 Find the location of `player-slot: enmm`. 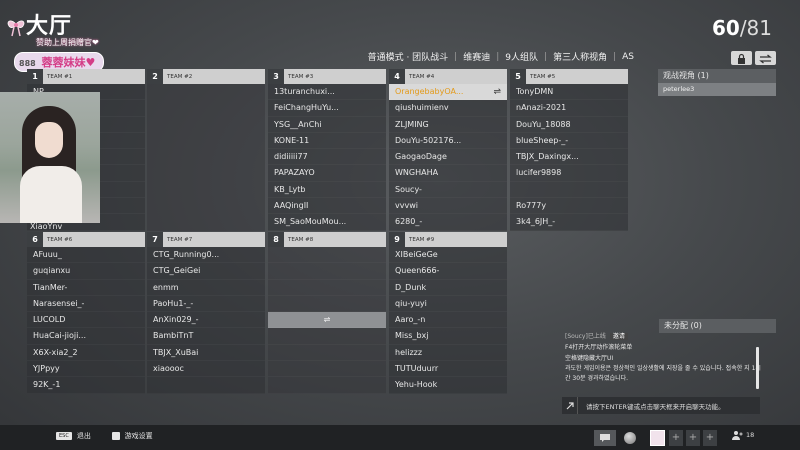

player-slot: enmm is located at coordinates (206, 288).